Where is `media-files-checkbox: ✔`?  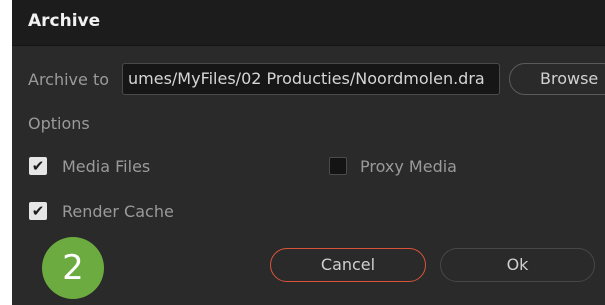
media-files-checkbox: ✔ is located at coordinates (38, 166).